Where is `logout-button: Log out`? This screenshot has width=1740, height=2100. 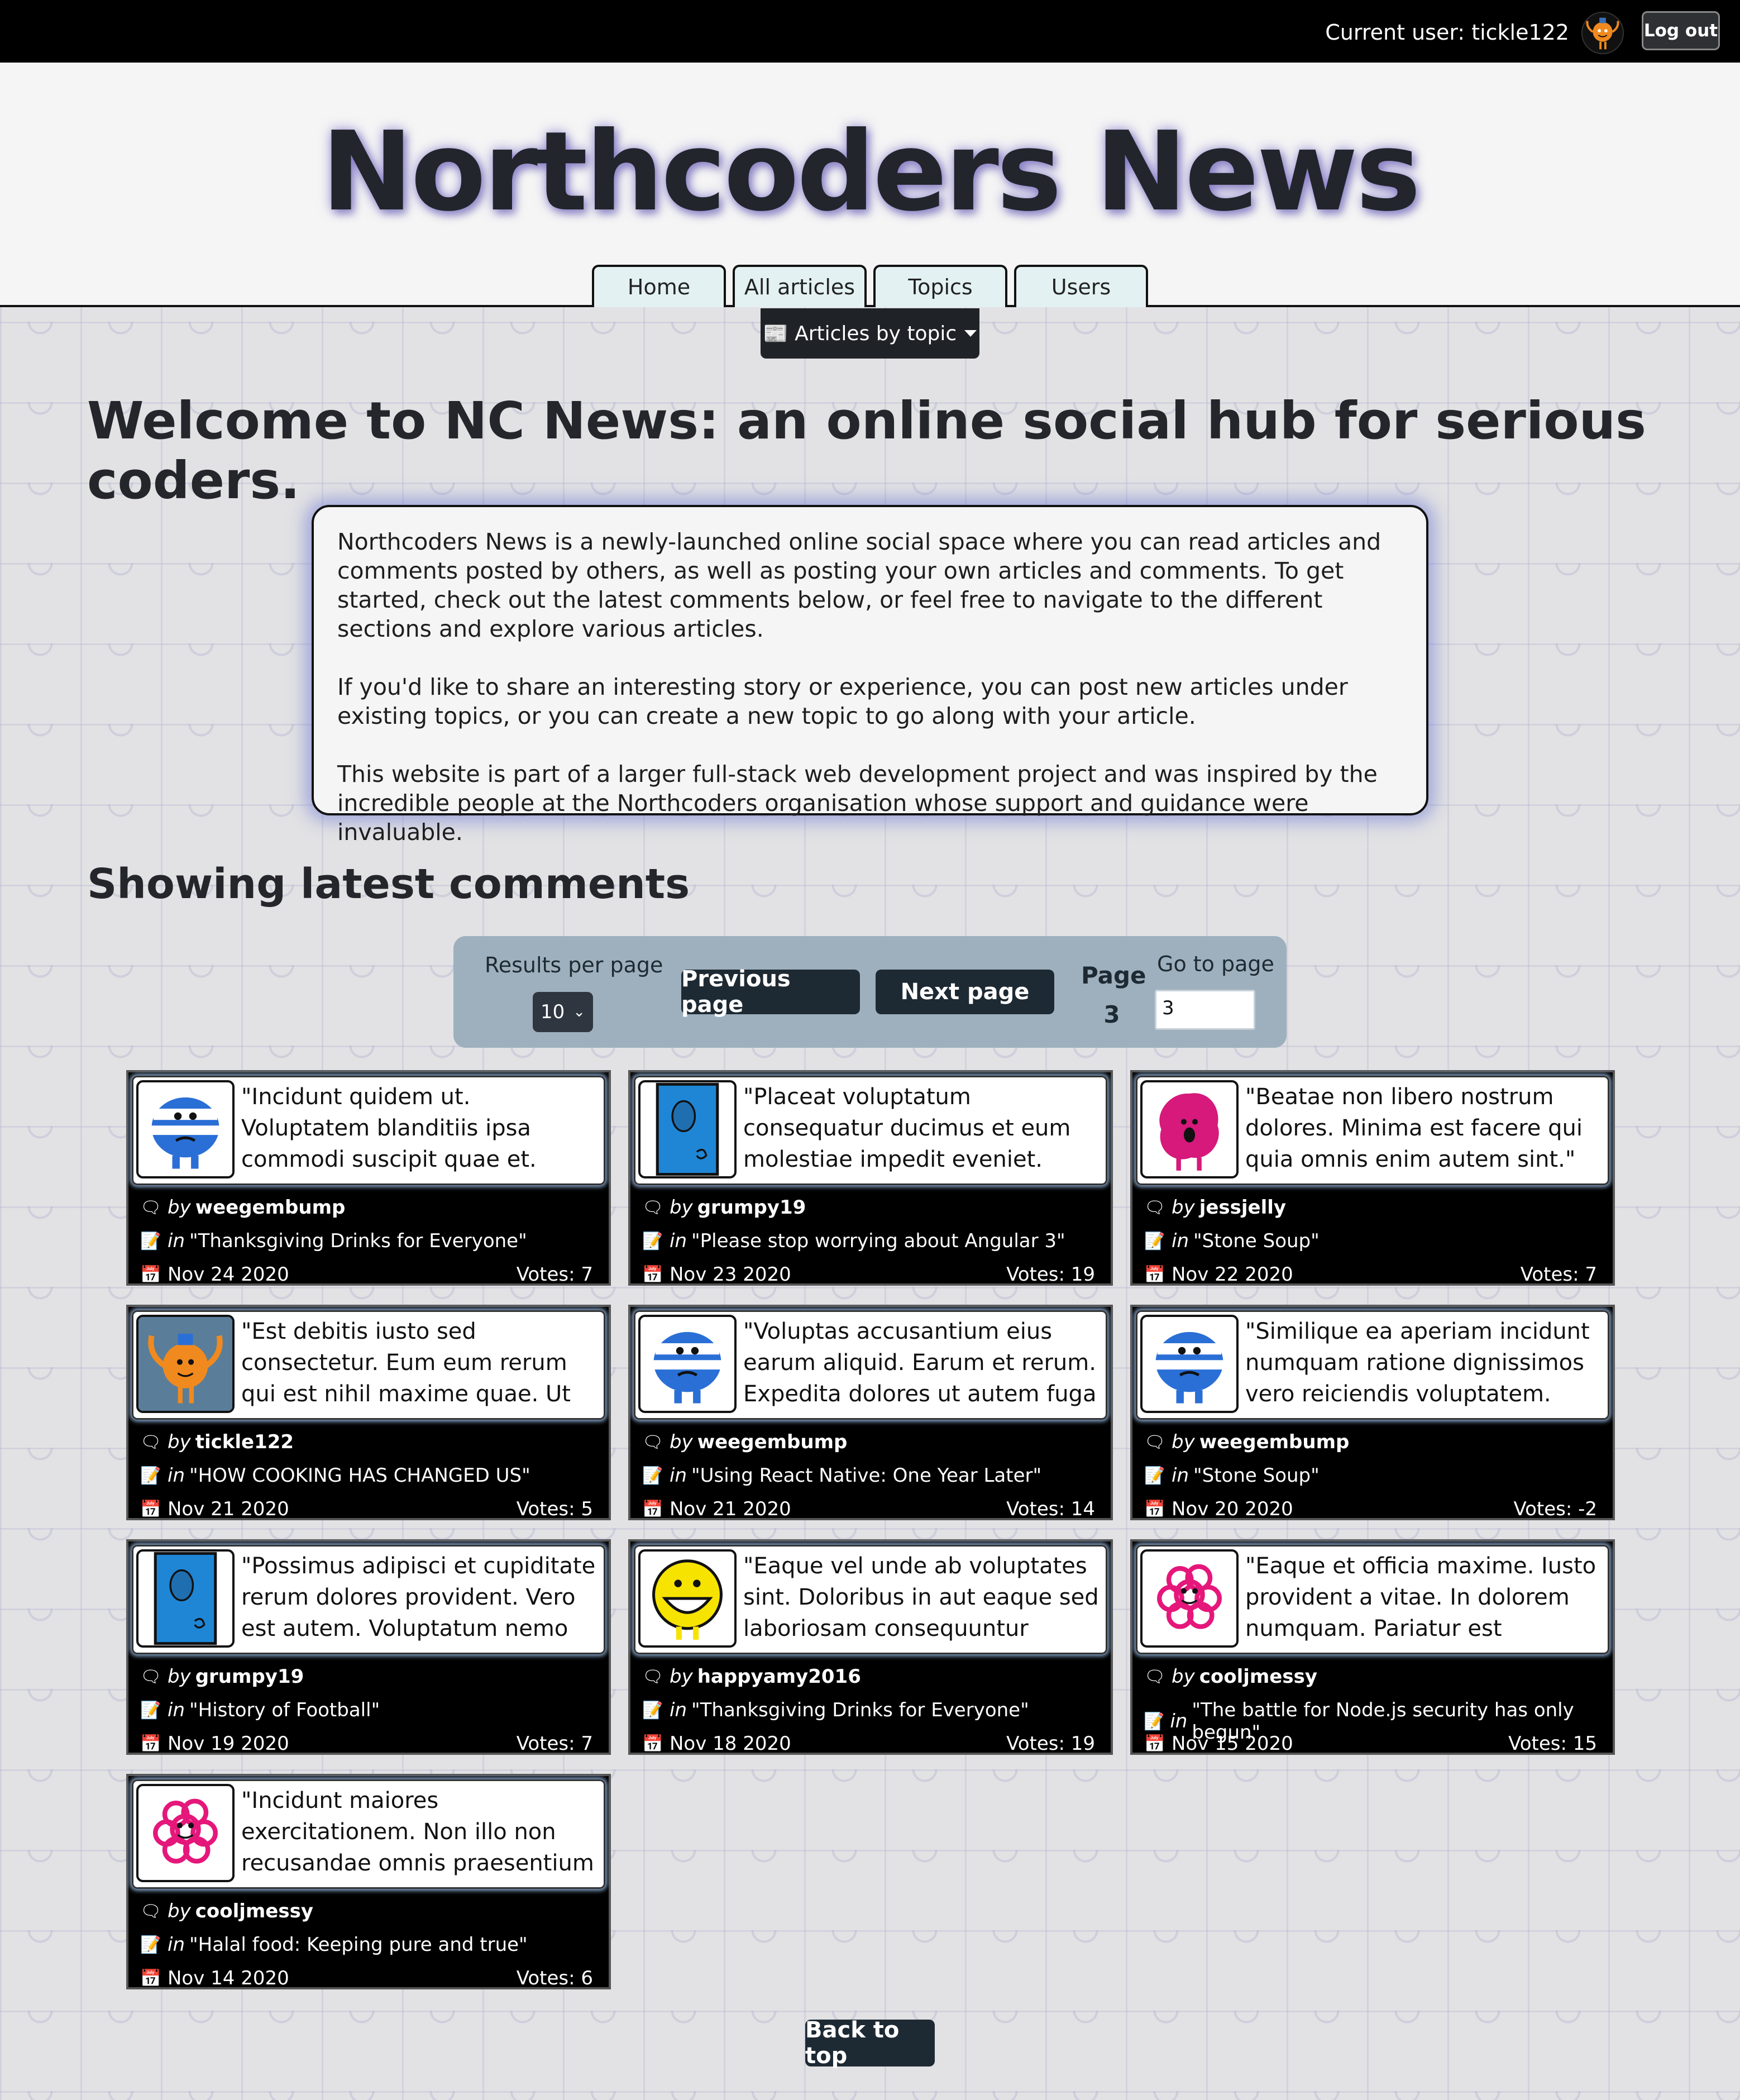
logout-button: Log out is located at coordinates (1681, 30).